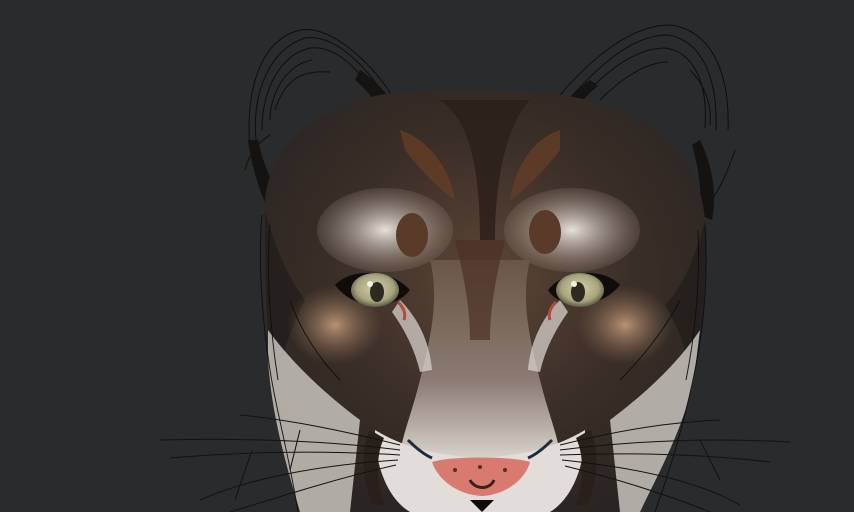 This screenshot has height=512, width=854. I want to click on left-brow-patch, so click(385, 230).